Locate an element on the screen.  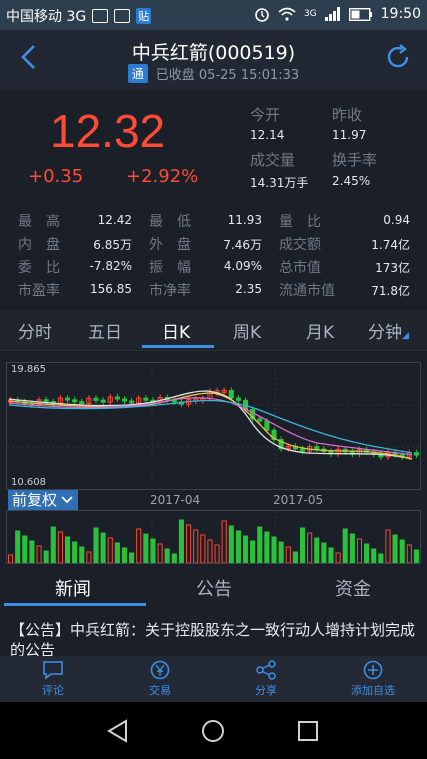
add-circle-icon is located at coordinates (373, 670).